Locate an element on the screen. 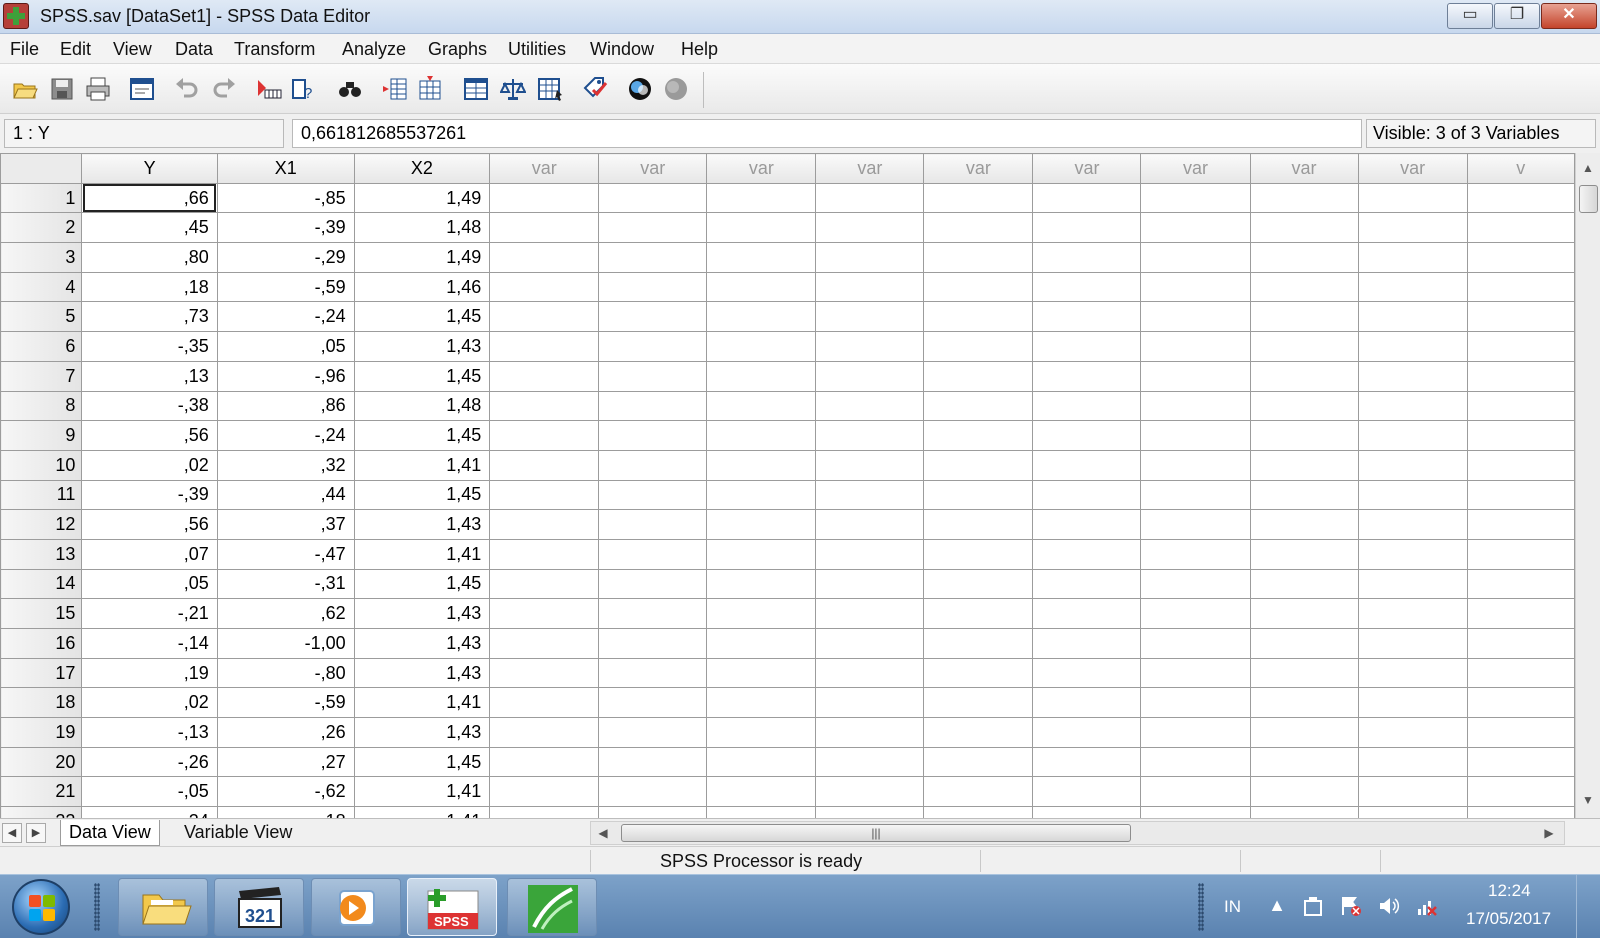 This screenshot has height=938, width=1600. show-hidden-icons-icon: ▲ is located at coordinates (1277, 906).